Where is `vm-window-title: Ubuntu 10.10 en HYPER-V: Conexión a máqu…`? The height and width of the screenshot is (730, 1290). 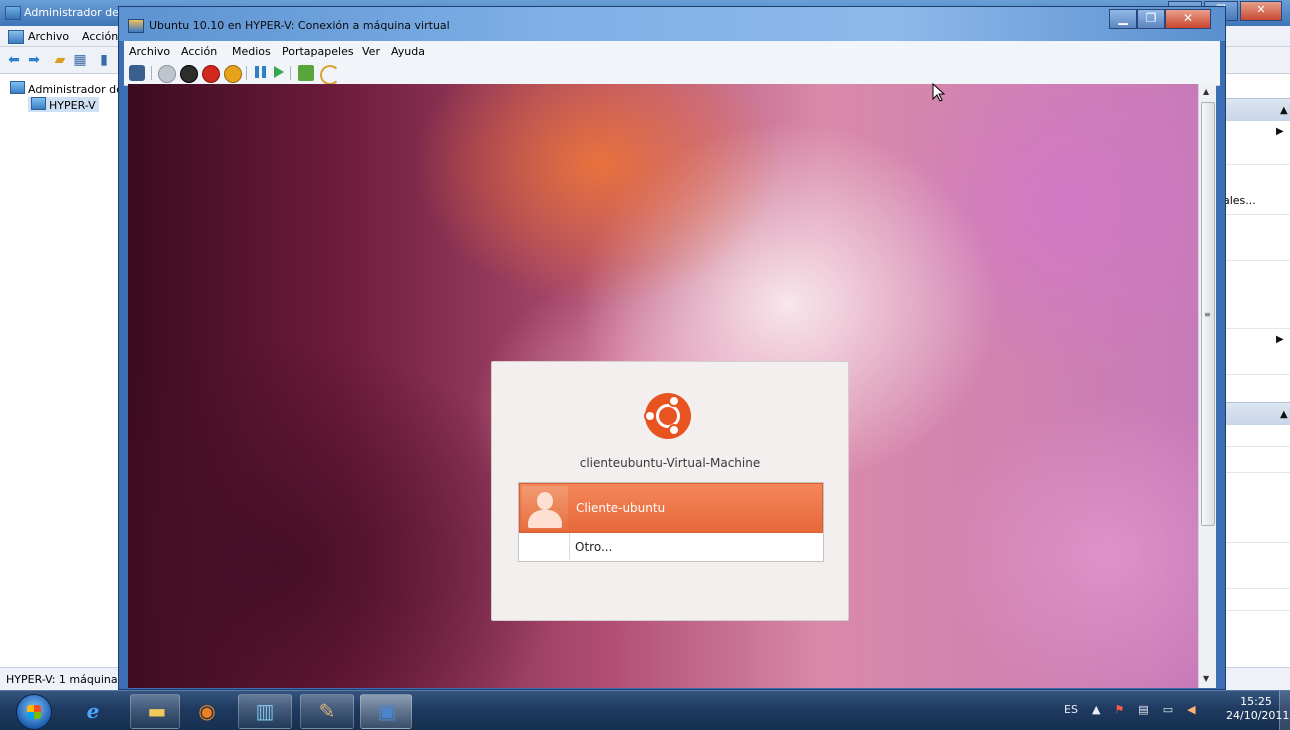 vm-window-title: Ubuntu 10.10 en HYPER-V: Conexión a máqu… is located at coordinates (299, 25).